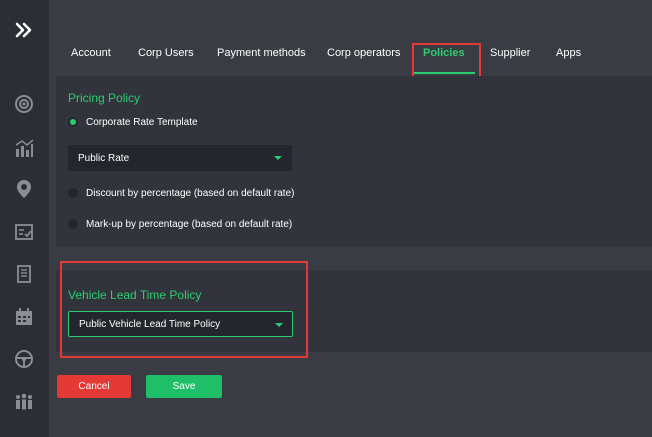 This screenshot has width=652, height=437. I want to click on tab-apps: Apps, so click(568, 53).